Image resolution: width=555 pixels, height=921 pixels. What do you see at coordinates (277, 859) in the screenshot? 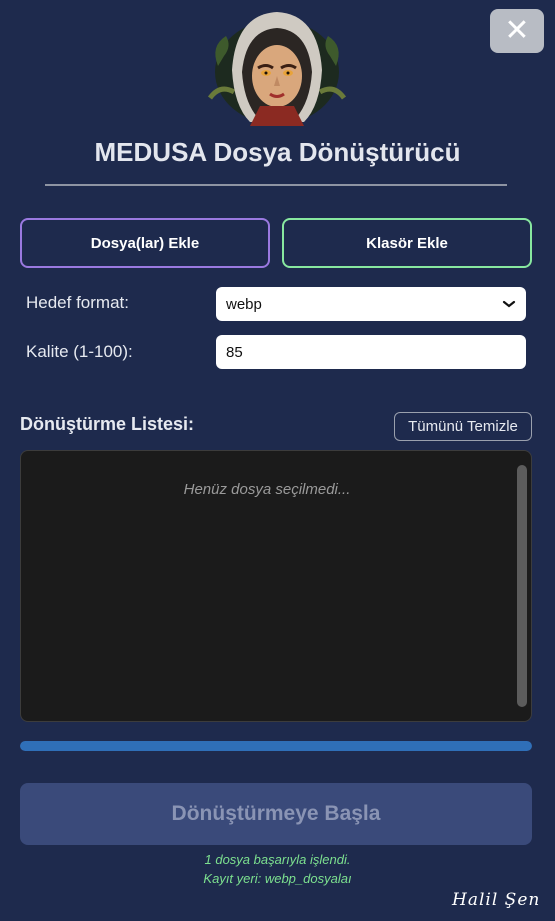
I see `status-message-count: 1 dosya başarıyla işlendi.` at bounding box center [277, 859].